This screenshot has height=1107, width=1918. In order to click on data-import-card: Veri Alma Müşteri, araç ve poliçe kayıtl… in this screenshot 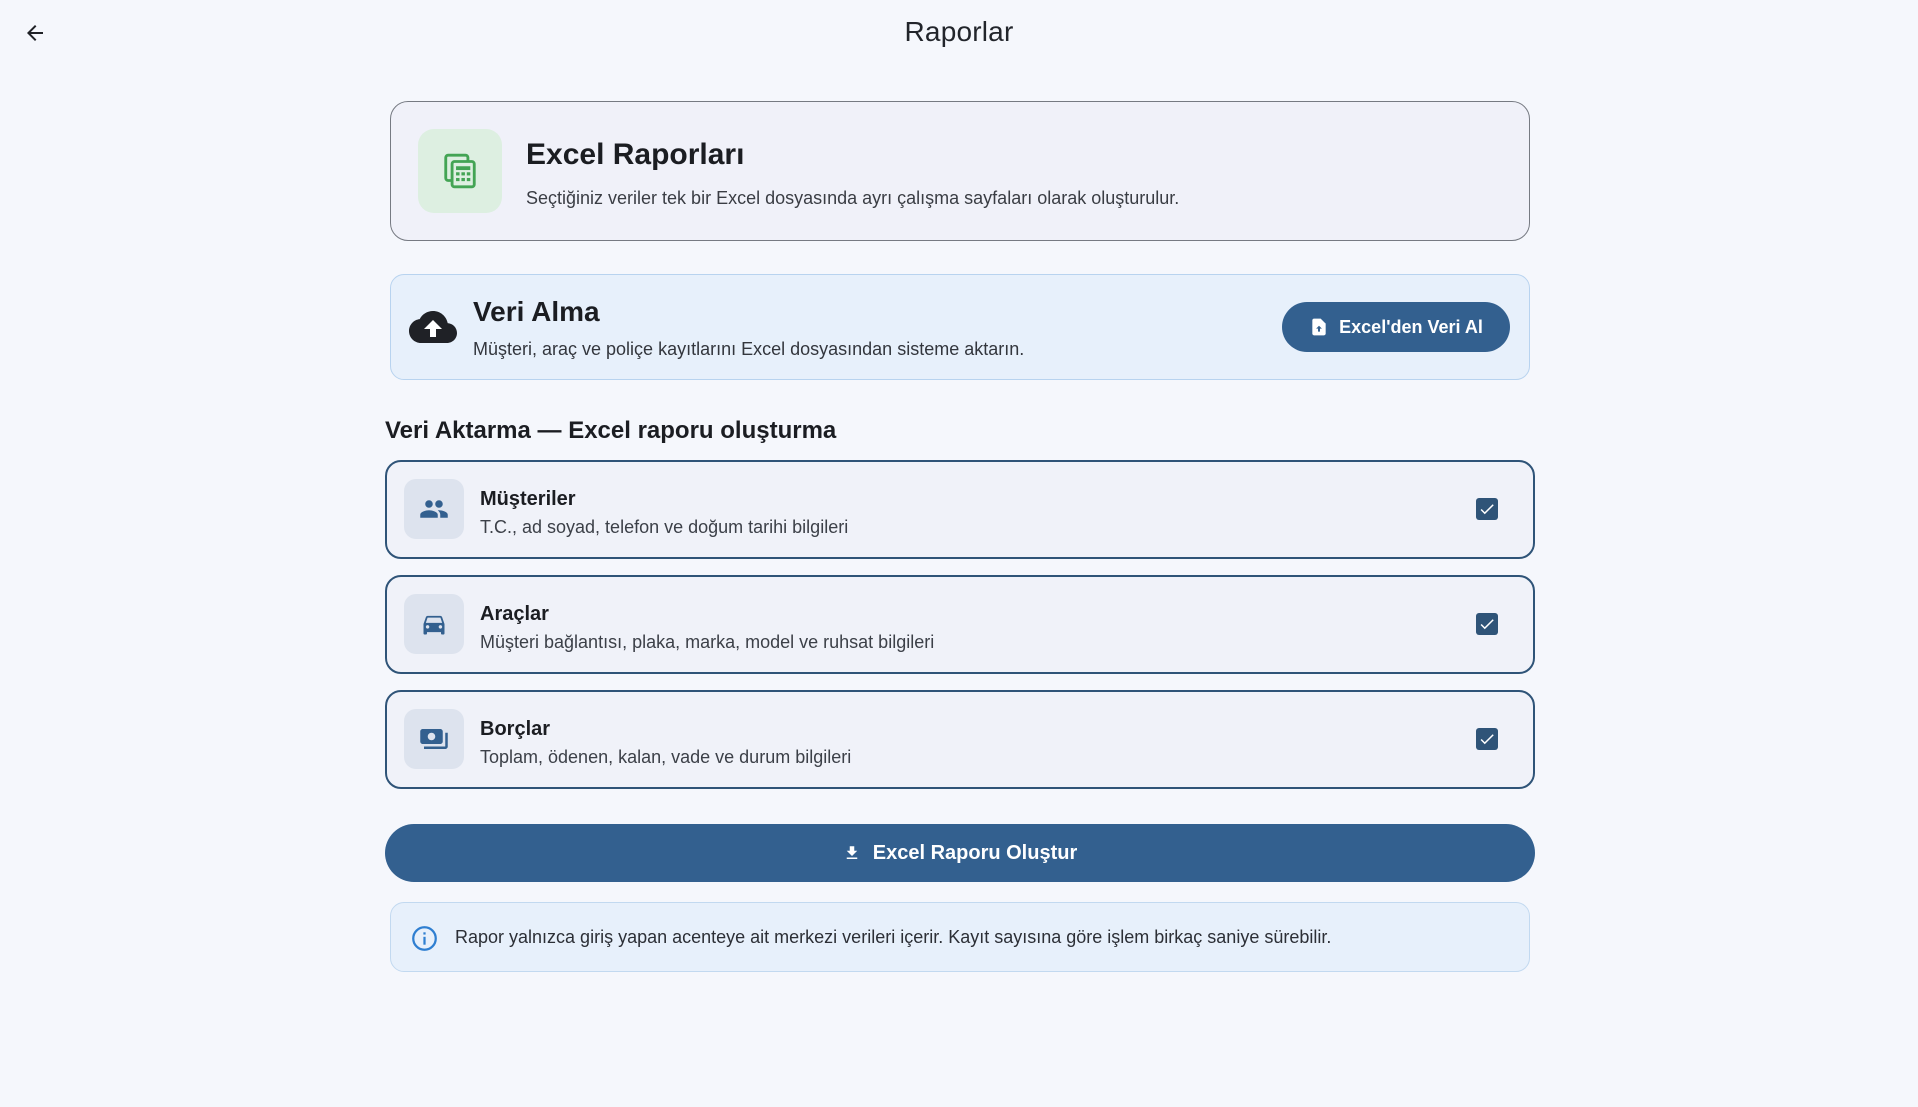, I will do `click(960, 327)`.